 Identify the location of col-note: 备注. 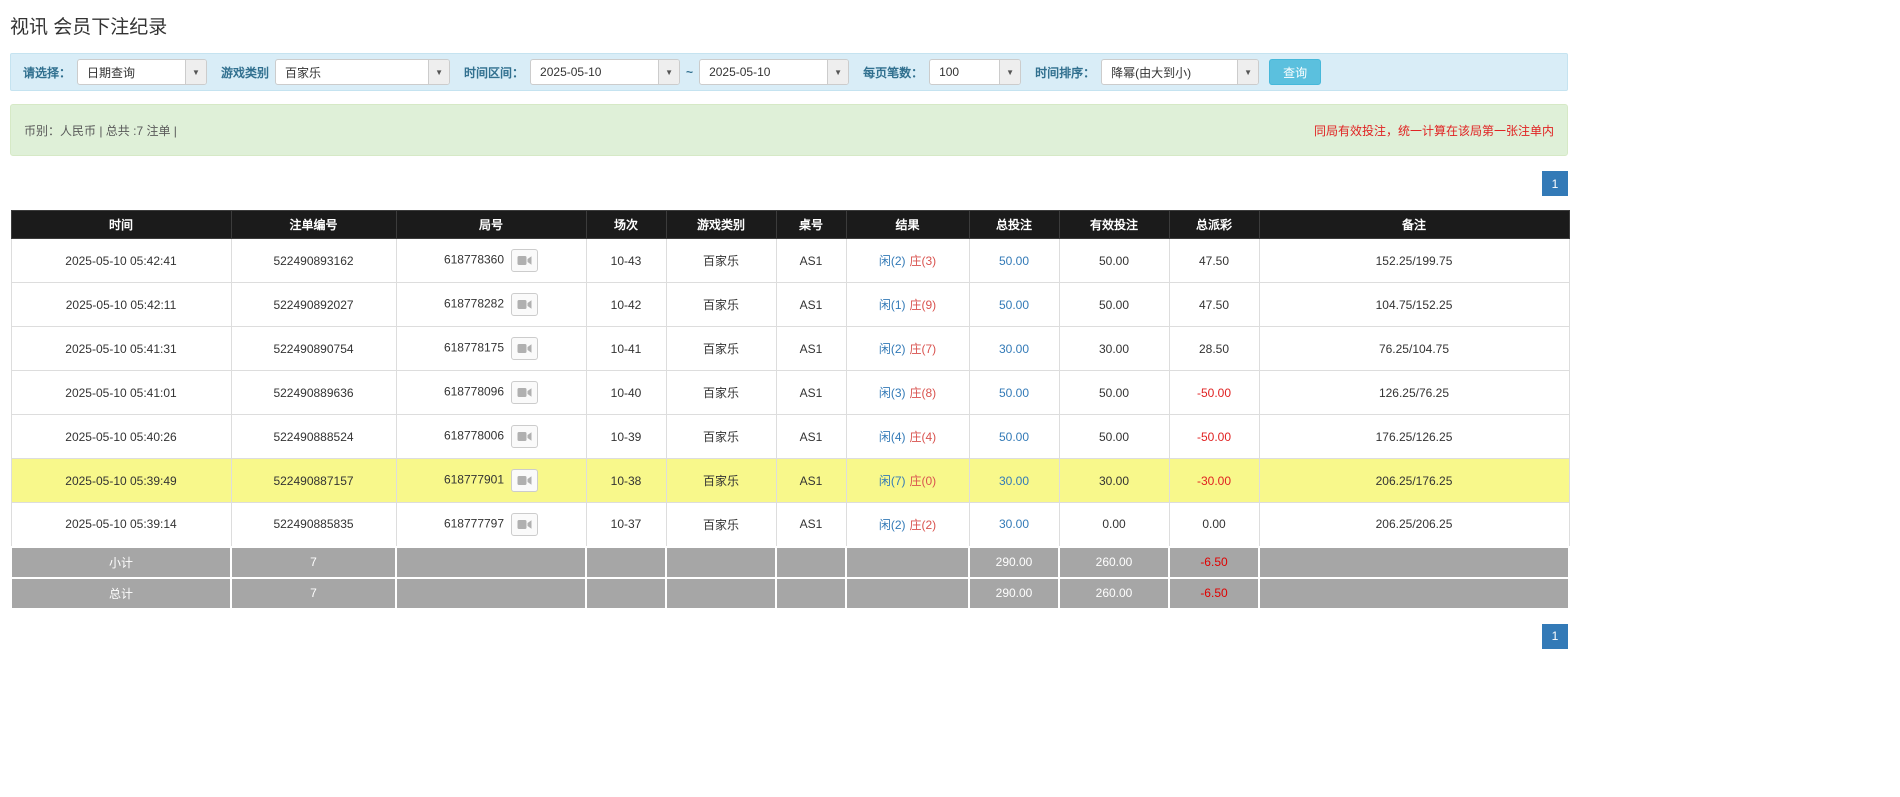
(1414, 224).